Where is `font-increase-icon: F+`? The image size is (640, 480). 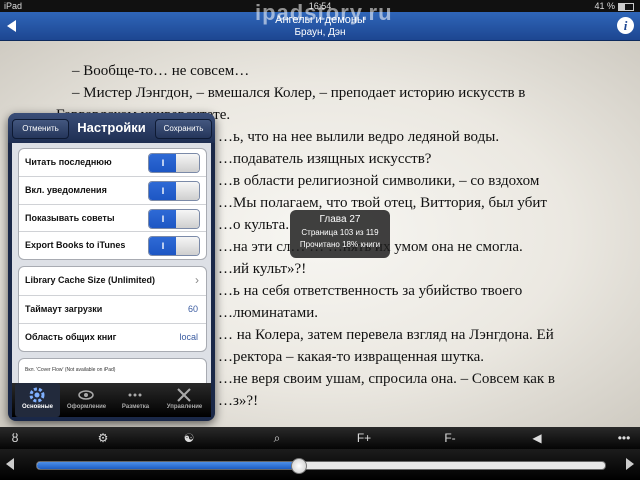 font-increase-icon: F+ is located at coordinates (364, 438).